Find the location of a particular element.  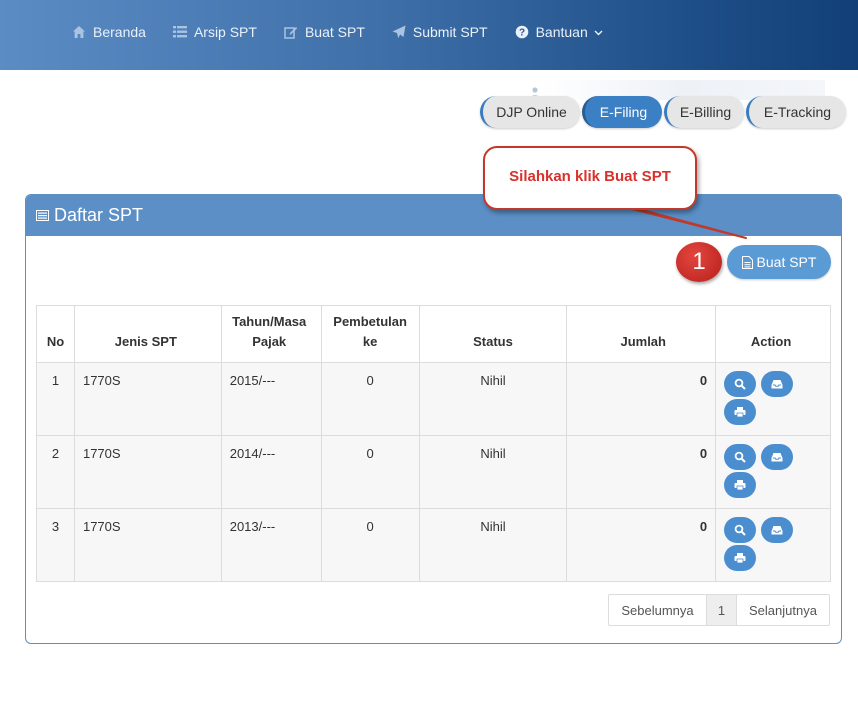

cell-no: 2 is located at coordinates (55, 472).